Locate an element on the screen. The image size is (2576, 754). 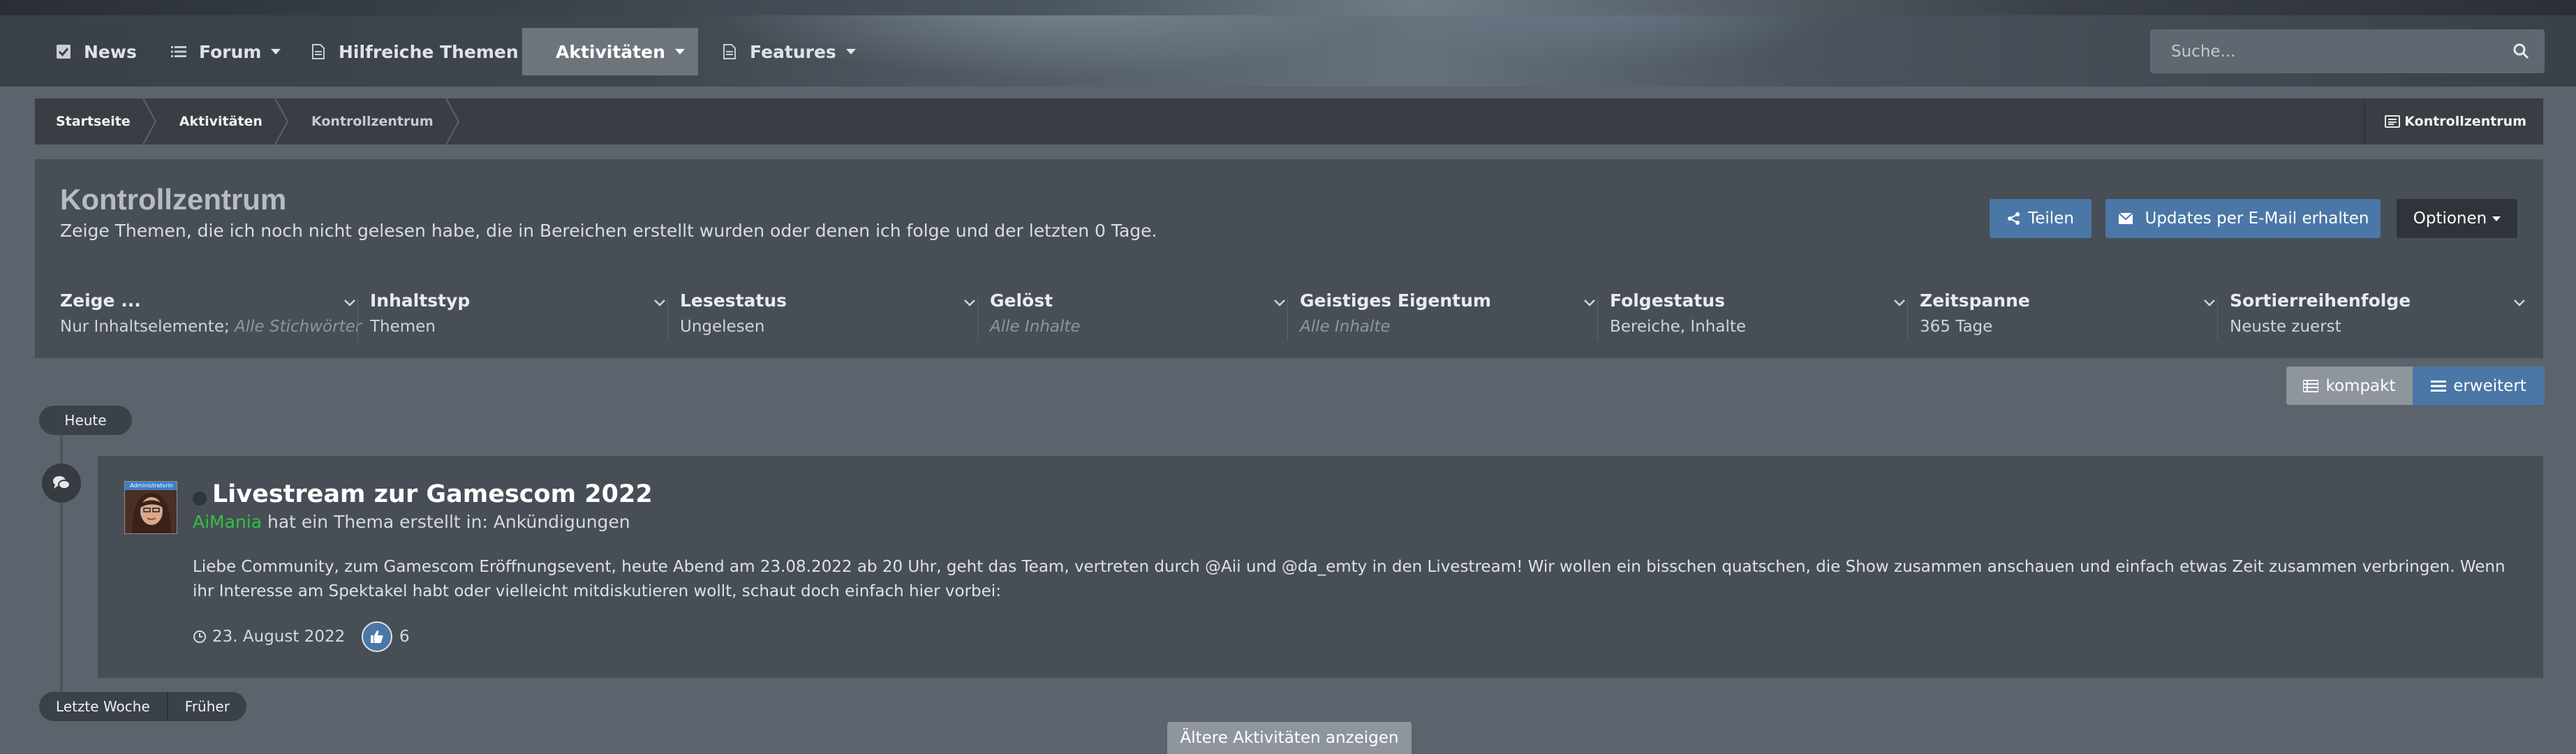
filter-value: Ungelesen is located at coordinates (722, 327).